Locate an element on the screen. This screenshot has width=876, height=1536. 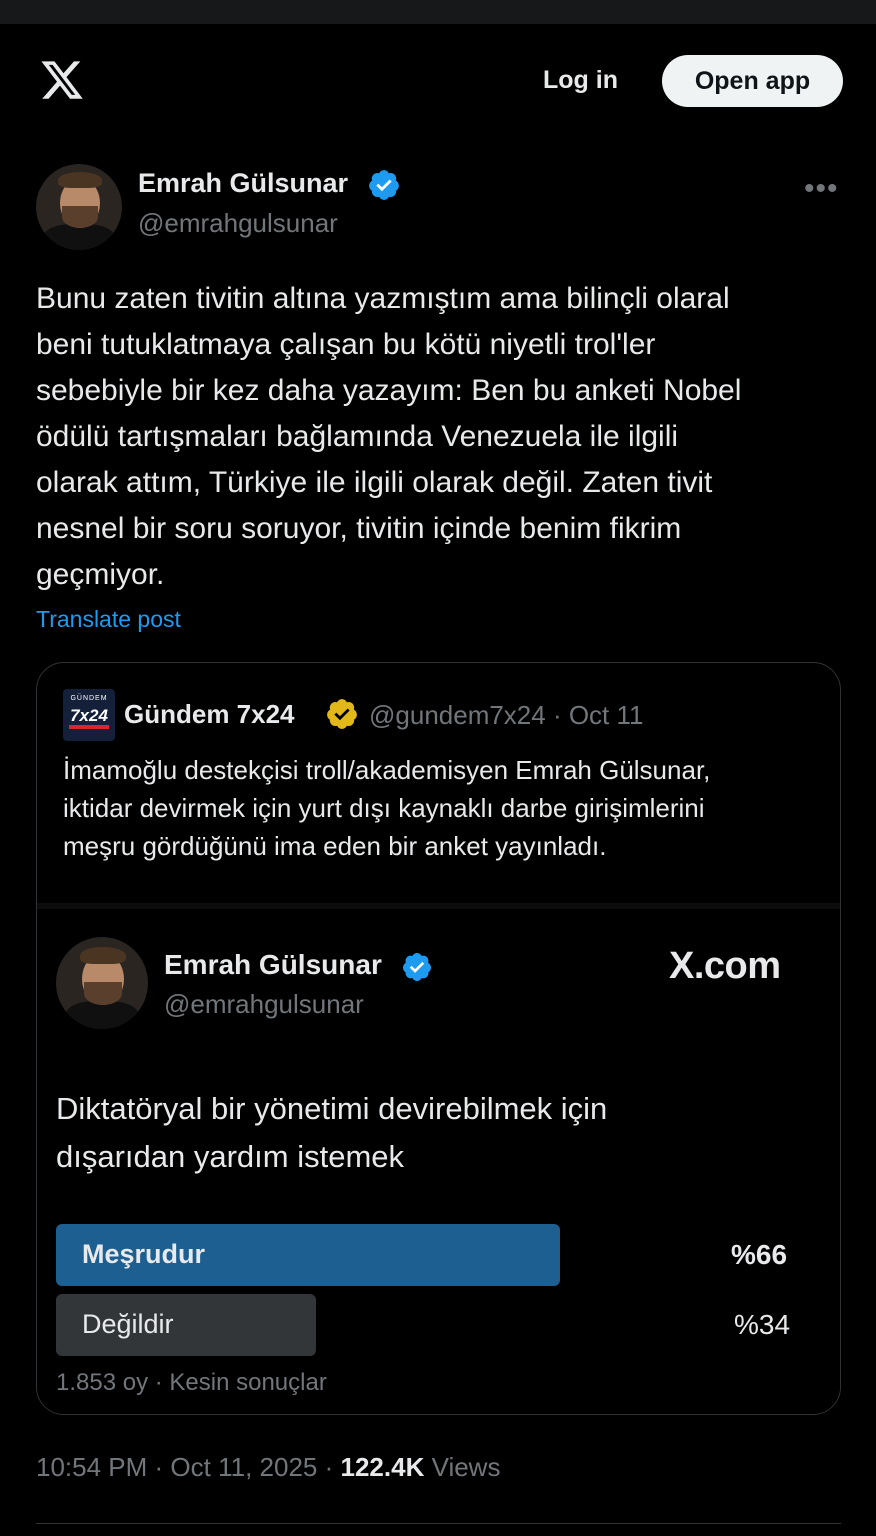
login-button: Log in is located at coordinates (580, 80).